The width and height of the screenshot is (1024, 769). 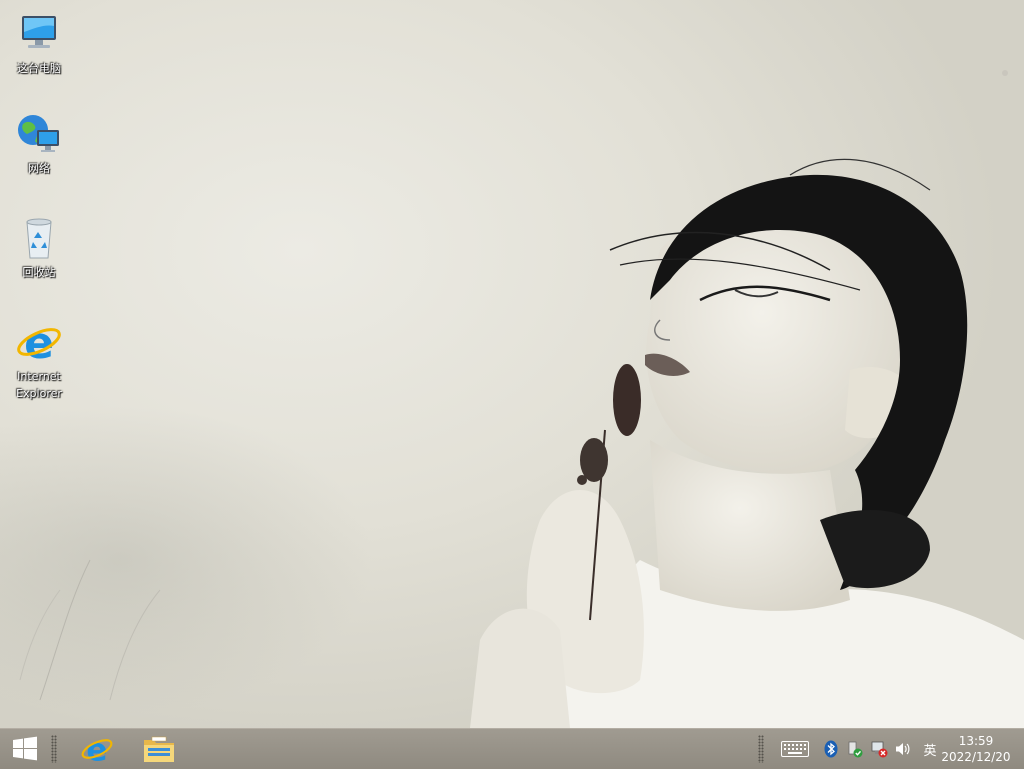 What do you see at coordinates (976, 741) in the screenshot?
I see `clock-time: 13:59` at bounding box center [976, 741].